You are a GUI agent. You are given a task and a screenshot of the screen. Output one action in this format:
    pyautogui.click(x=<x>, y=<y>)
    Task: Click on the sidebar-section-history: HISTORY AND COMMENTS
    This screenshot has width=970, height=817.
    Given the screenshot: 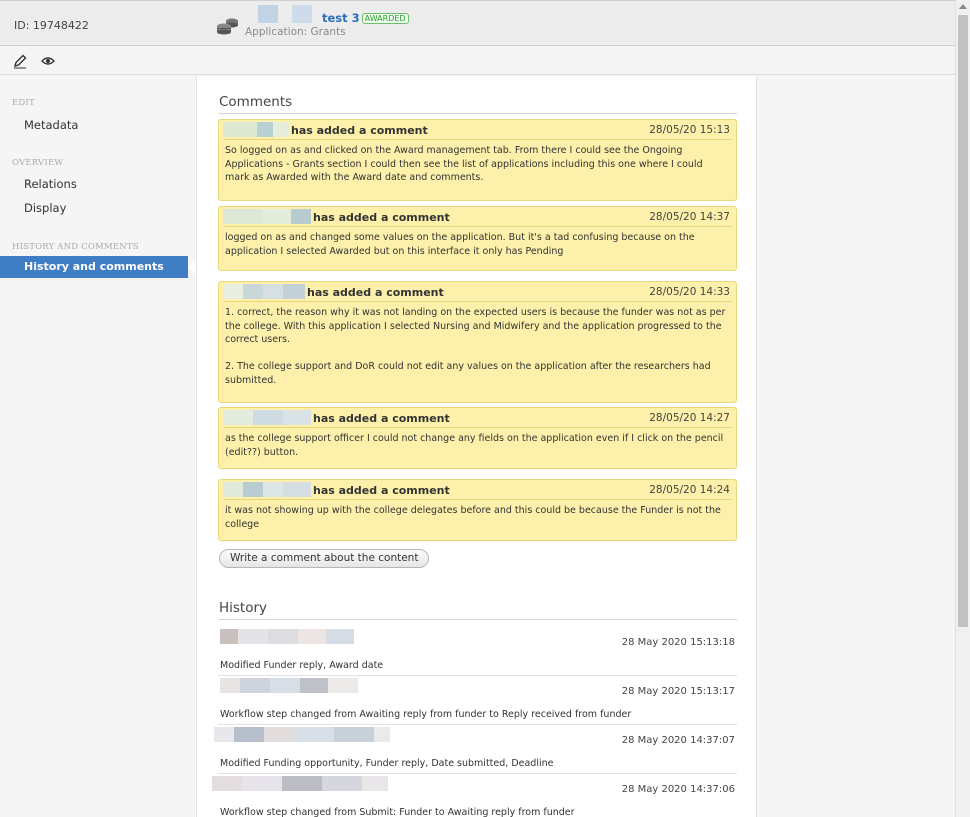 What is the action you would take?
    pyautogui.click(x=75, y=247)
    